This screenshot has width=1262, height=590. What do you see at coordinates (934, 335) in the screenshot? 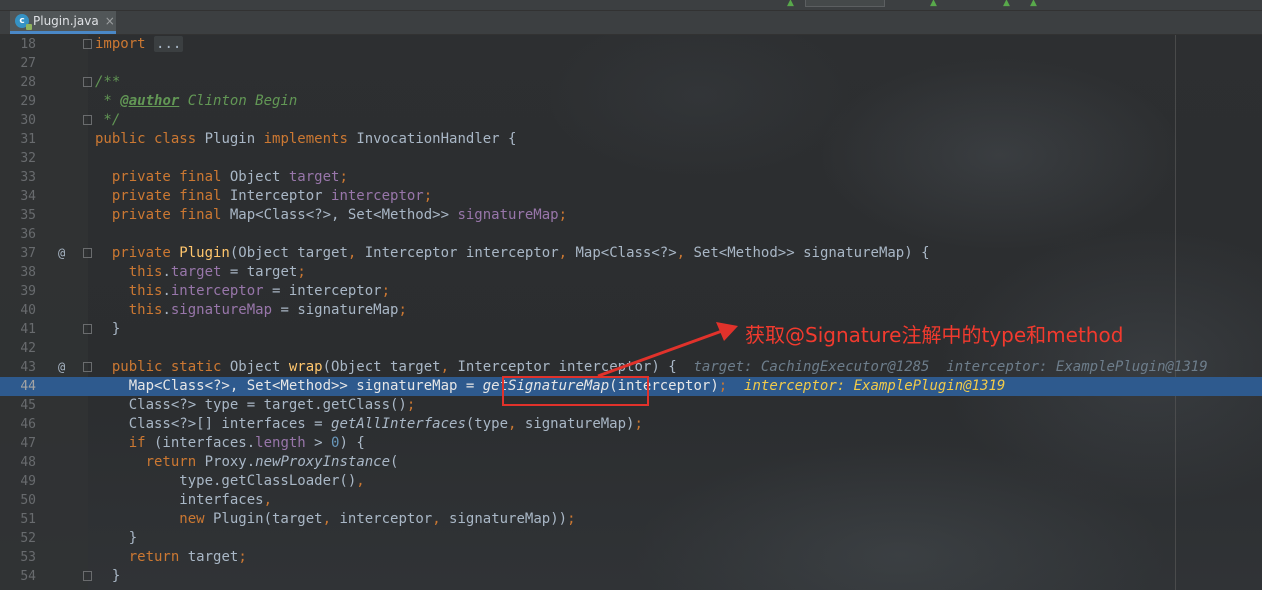
I see `annotation-label: 获取@Signature注解中的type和method` at bounding box center [934, 335].